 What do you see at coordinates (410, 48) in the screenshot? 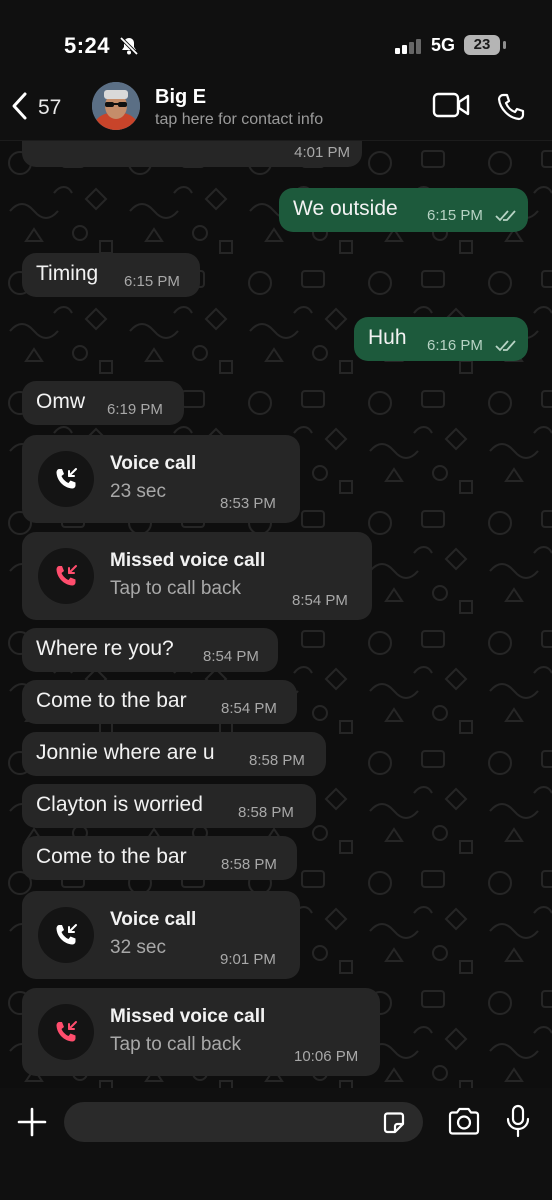
I see `signal-icon` at bounding box center [410, 48].